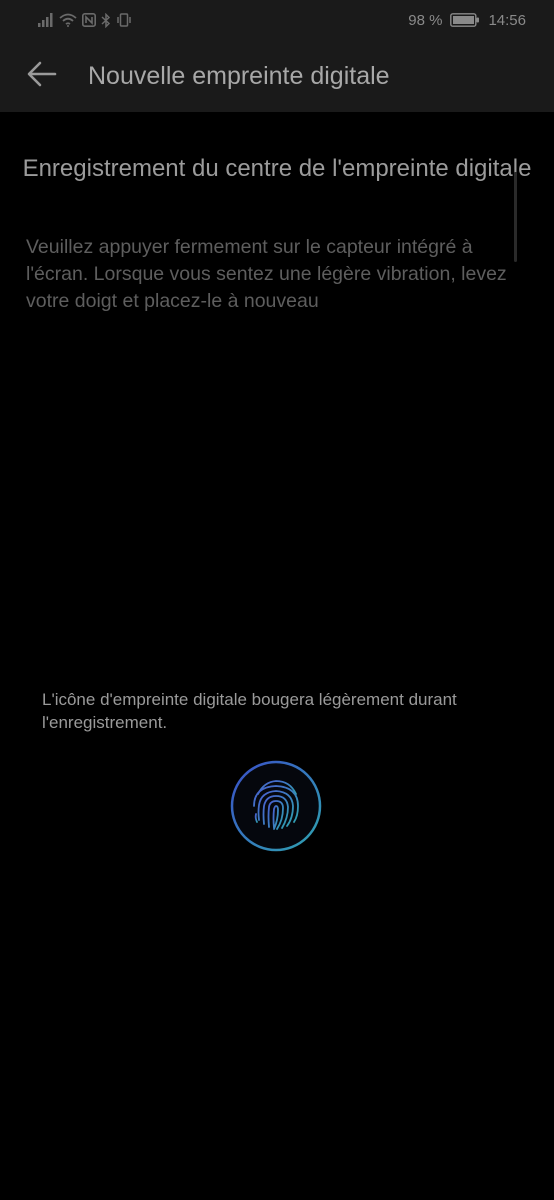 The image size is (554, 1200). Describe the element at coordinates (507, 20) in the screenshot. I see `clock: 14:56` at that location.